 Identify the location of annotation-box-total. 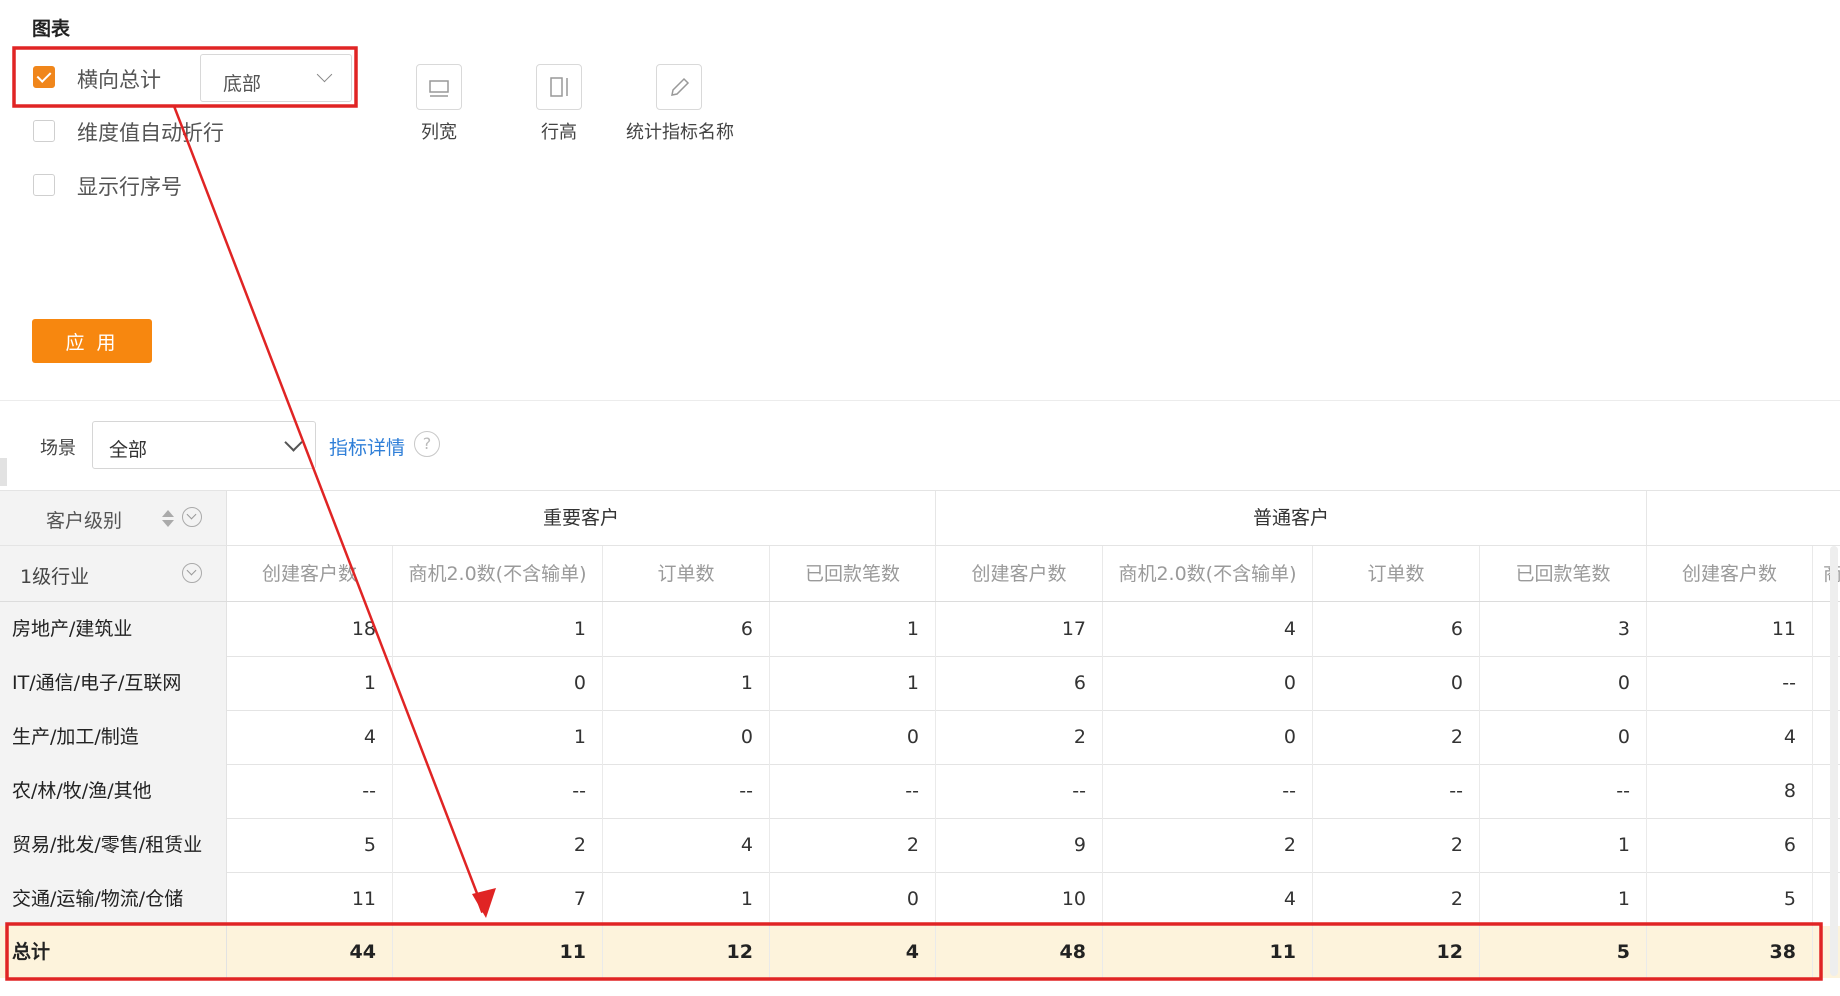
(914, 951).